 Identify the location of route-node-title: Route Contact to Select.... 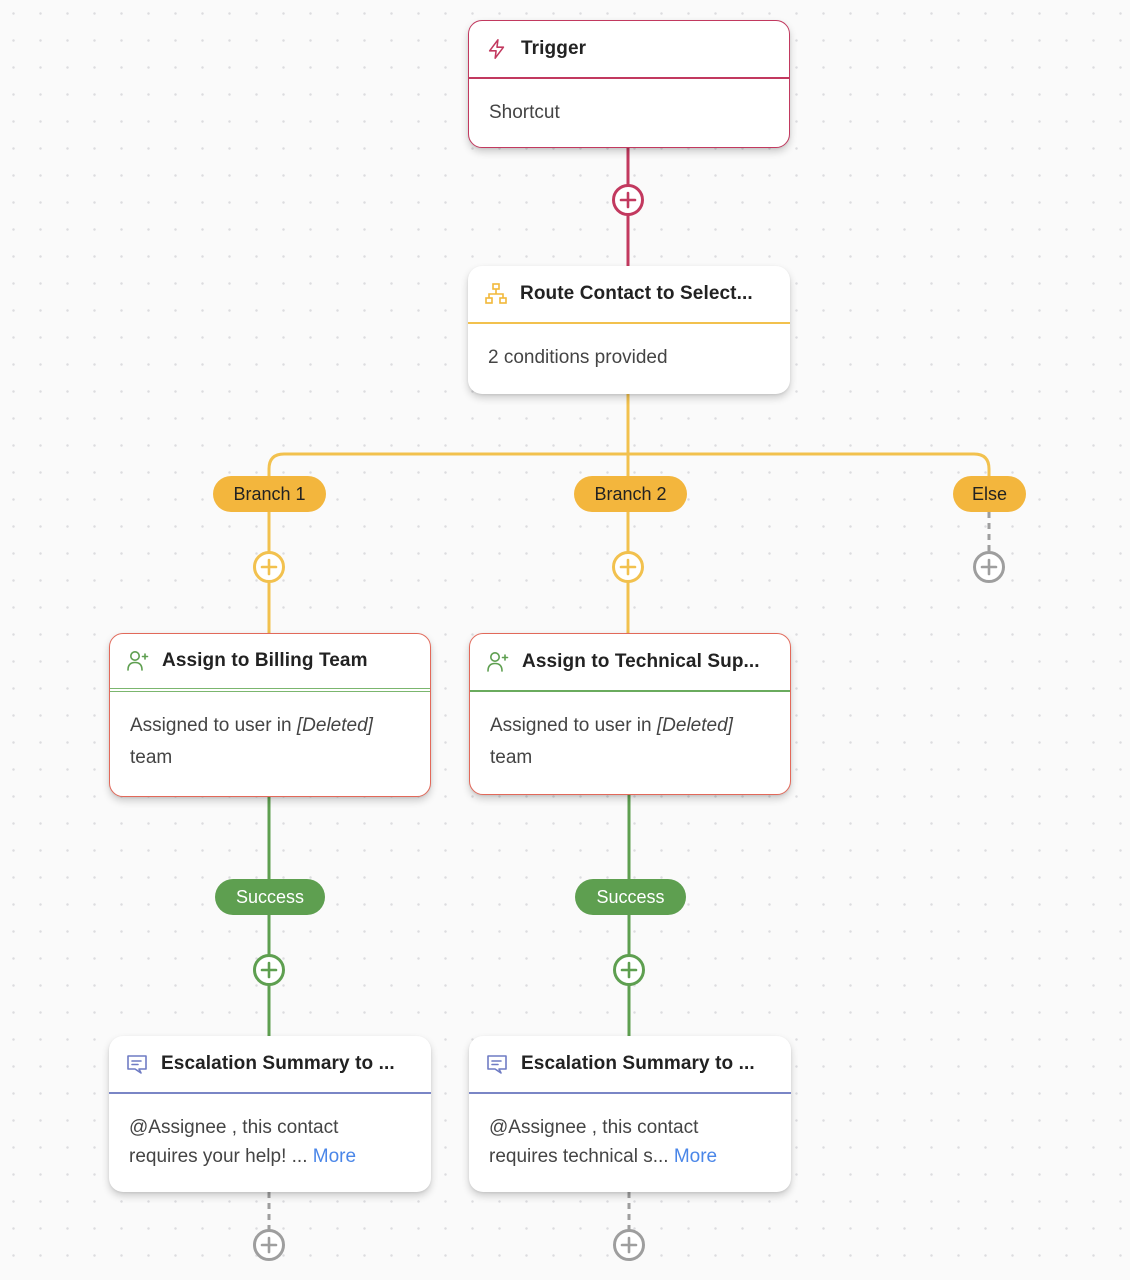
(636, 293).